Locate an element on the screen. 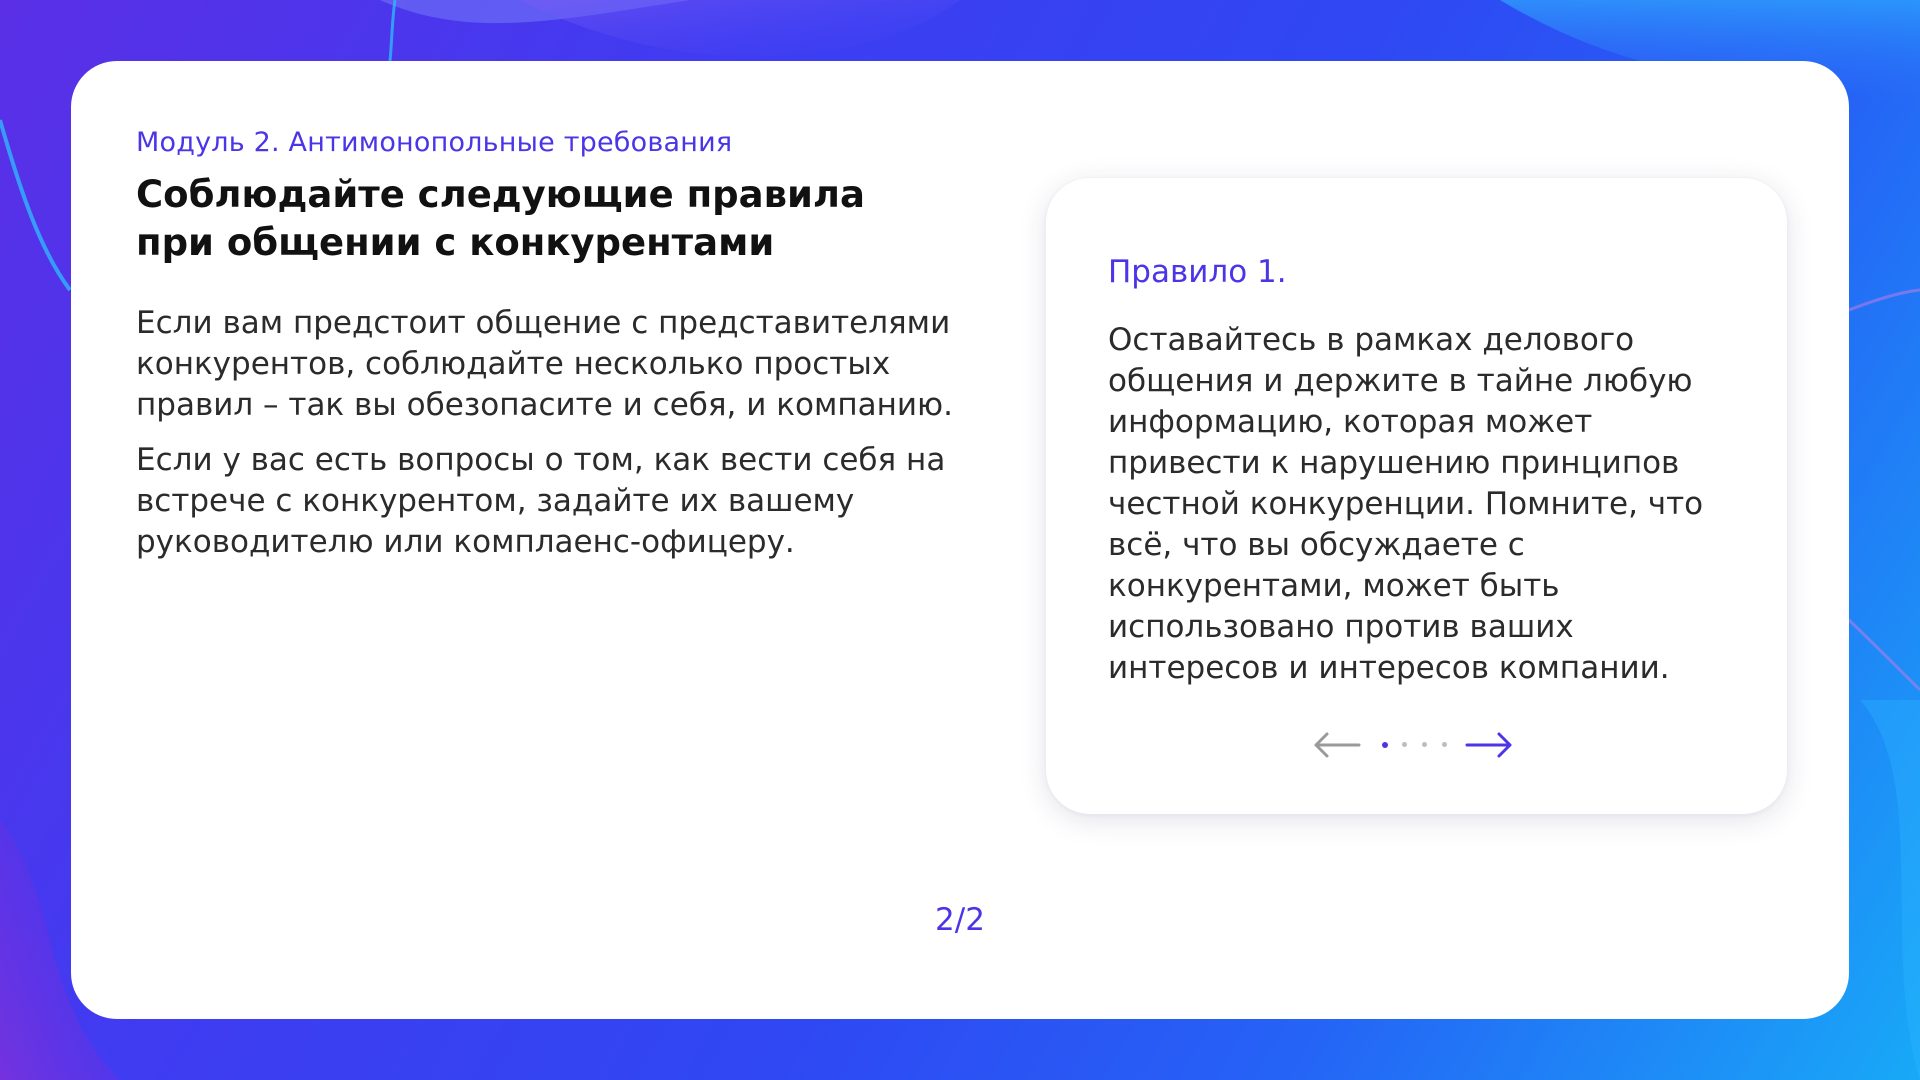  rule-title: Правило 1. is located at coordinates (1197, 272).